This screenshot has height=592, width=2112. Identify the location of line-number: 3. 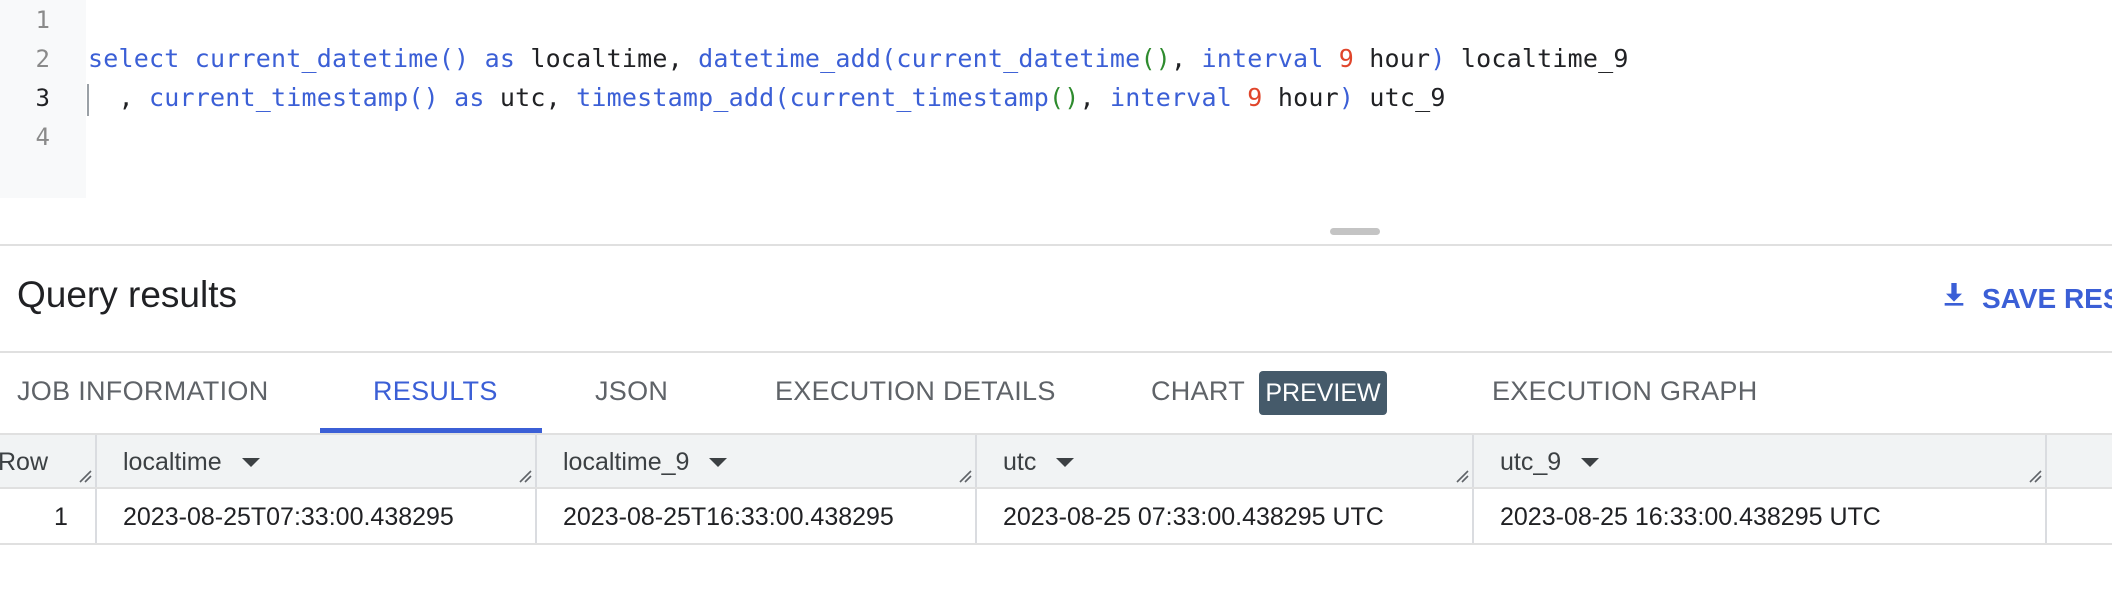
(42, 98).